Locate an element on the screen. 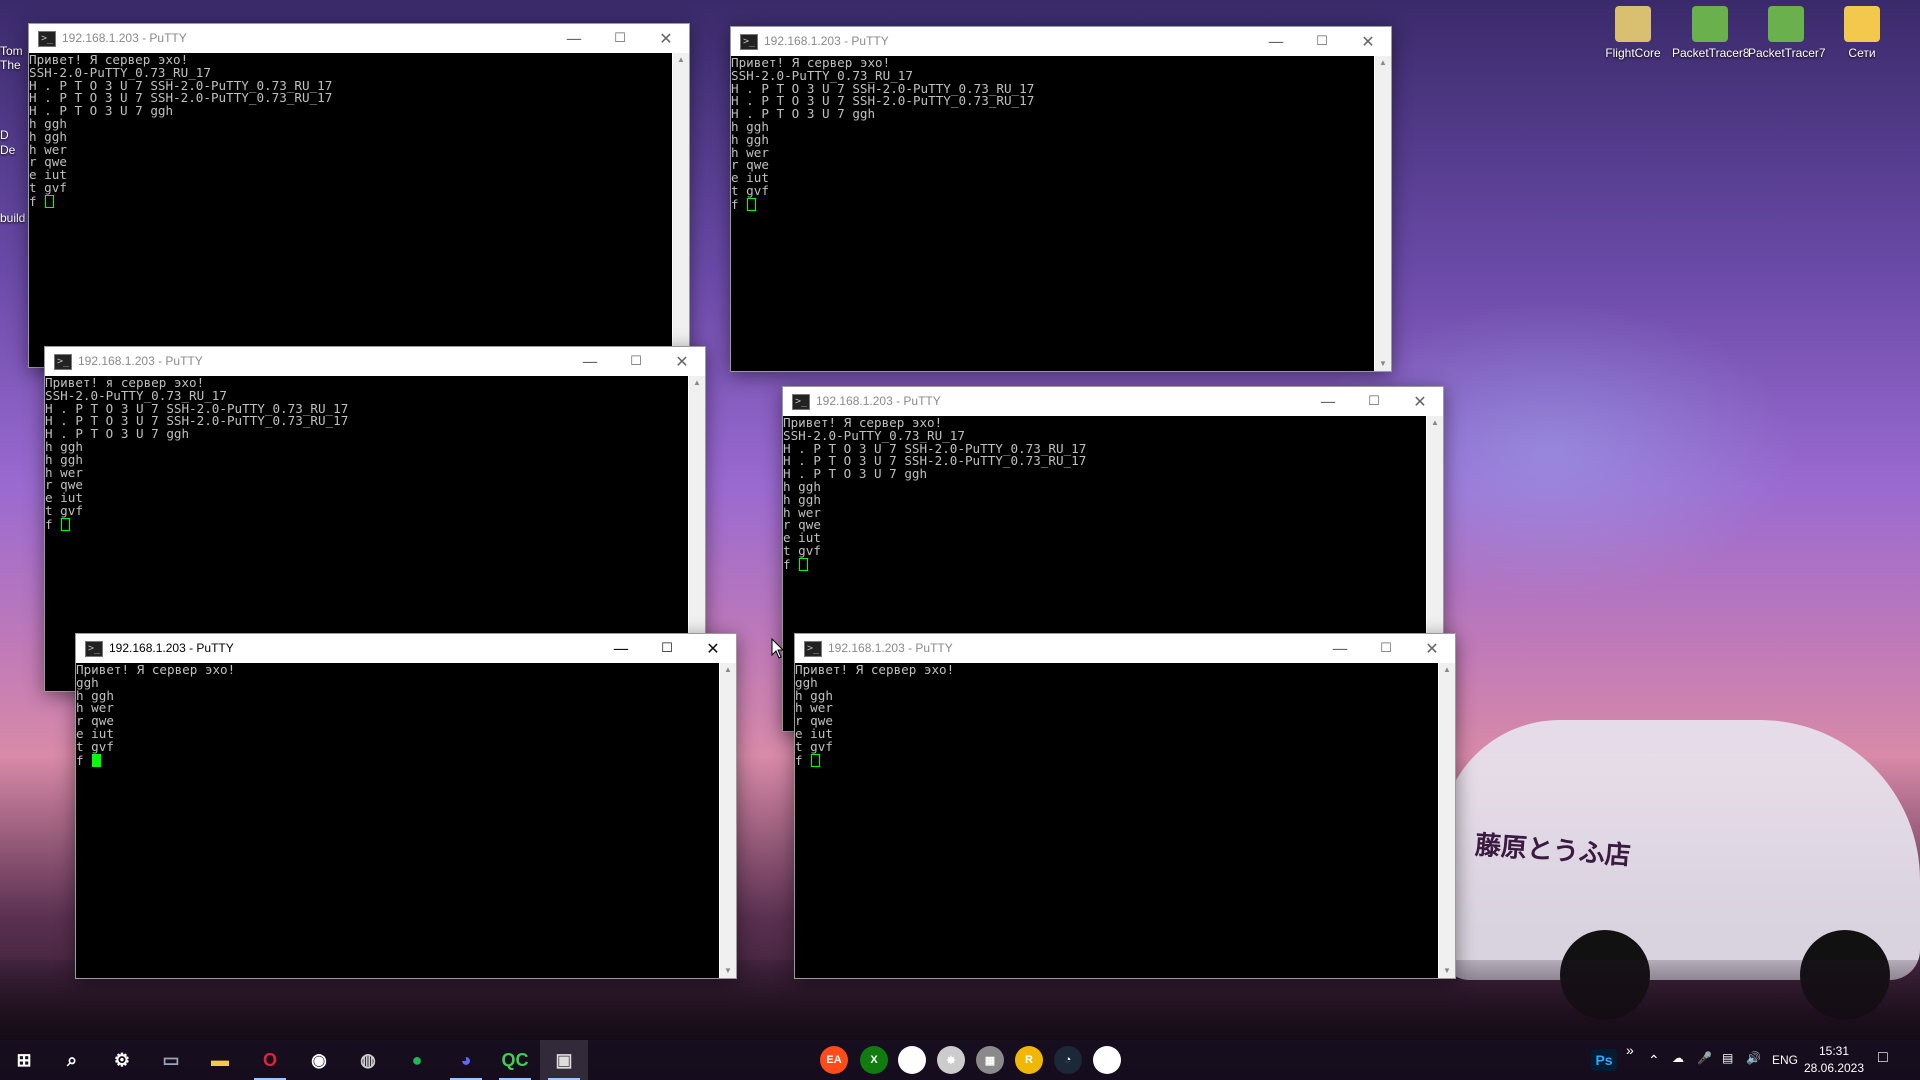  app-icon: ◉ is located at coordinates (319, 1059).